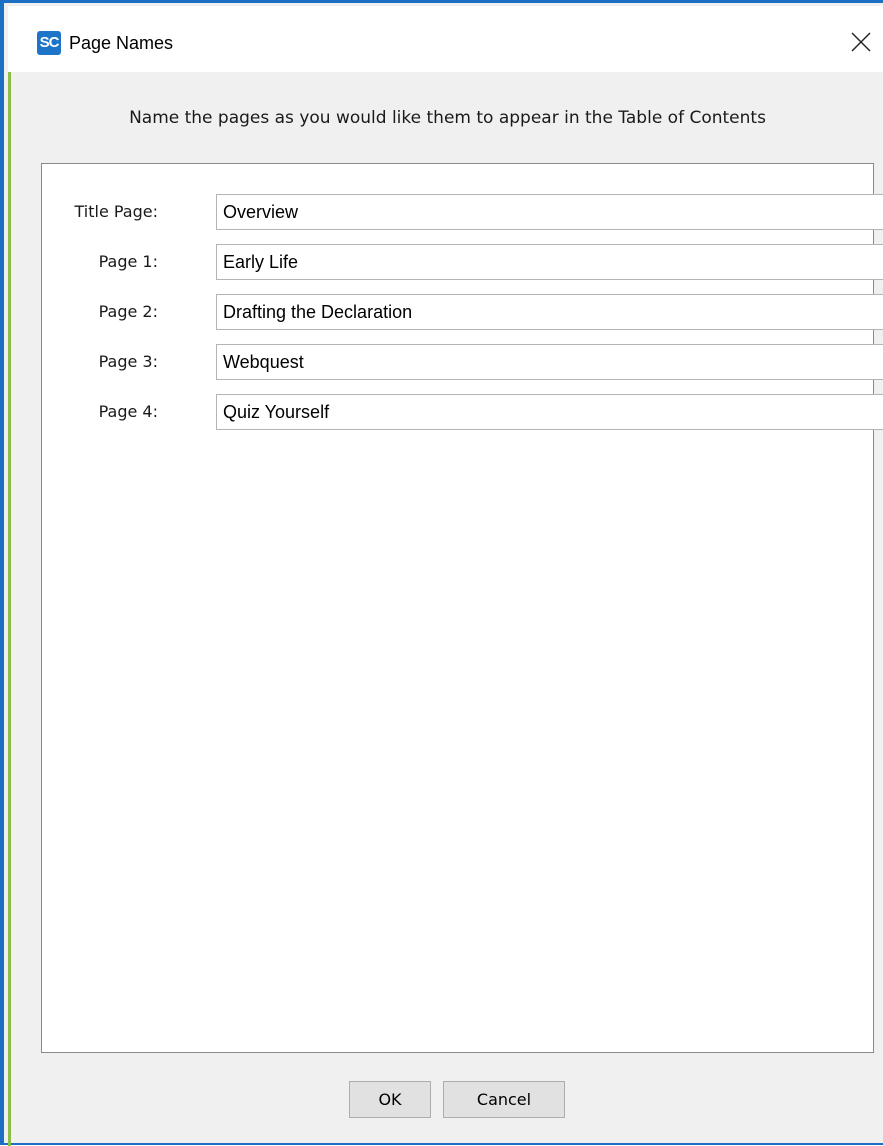 This screenshot has height=1146, width=883. I want to click on page-3-input, so click(549, 362).